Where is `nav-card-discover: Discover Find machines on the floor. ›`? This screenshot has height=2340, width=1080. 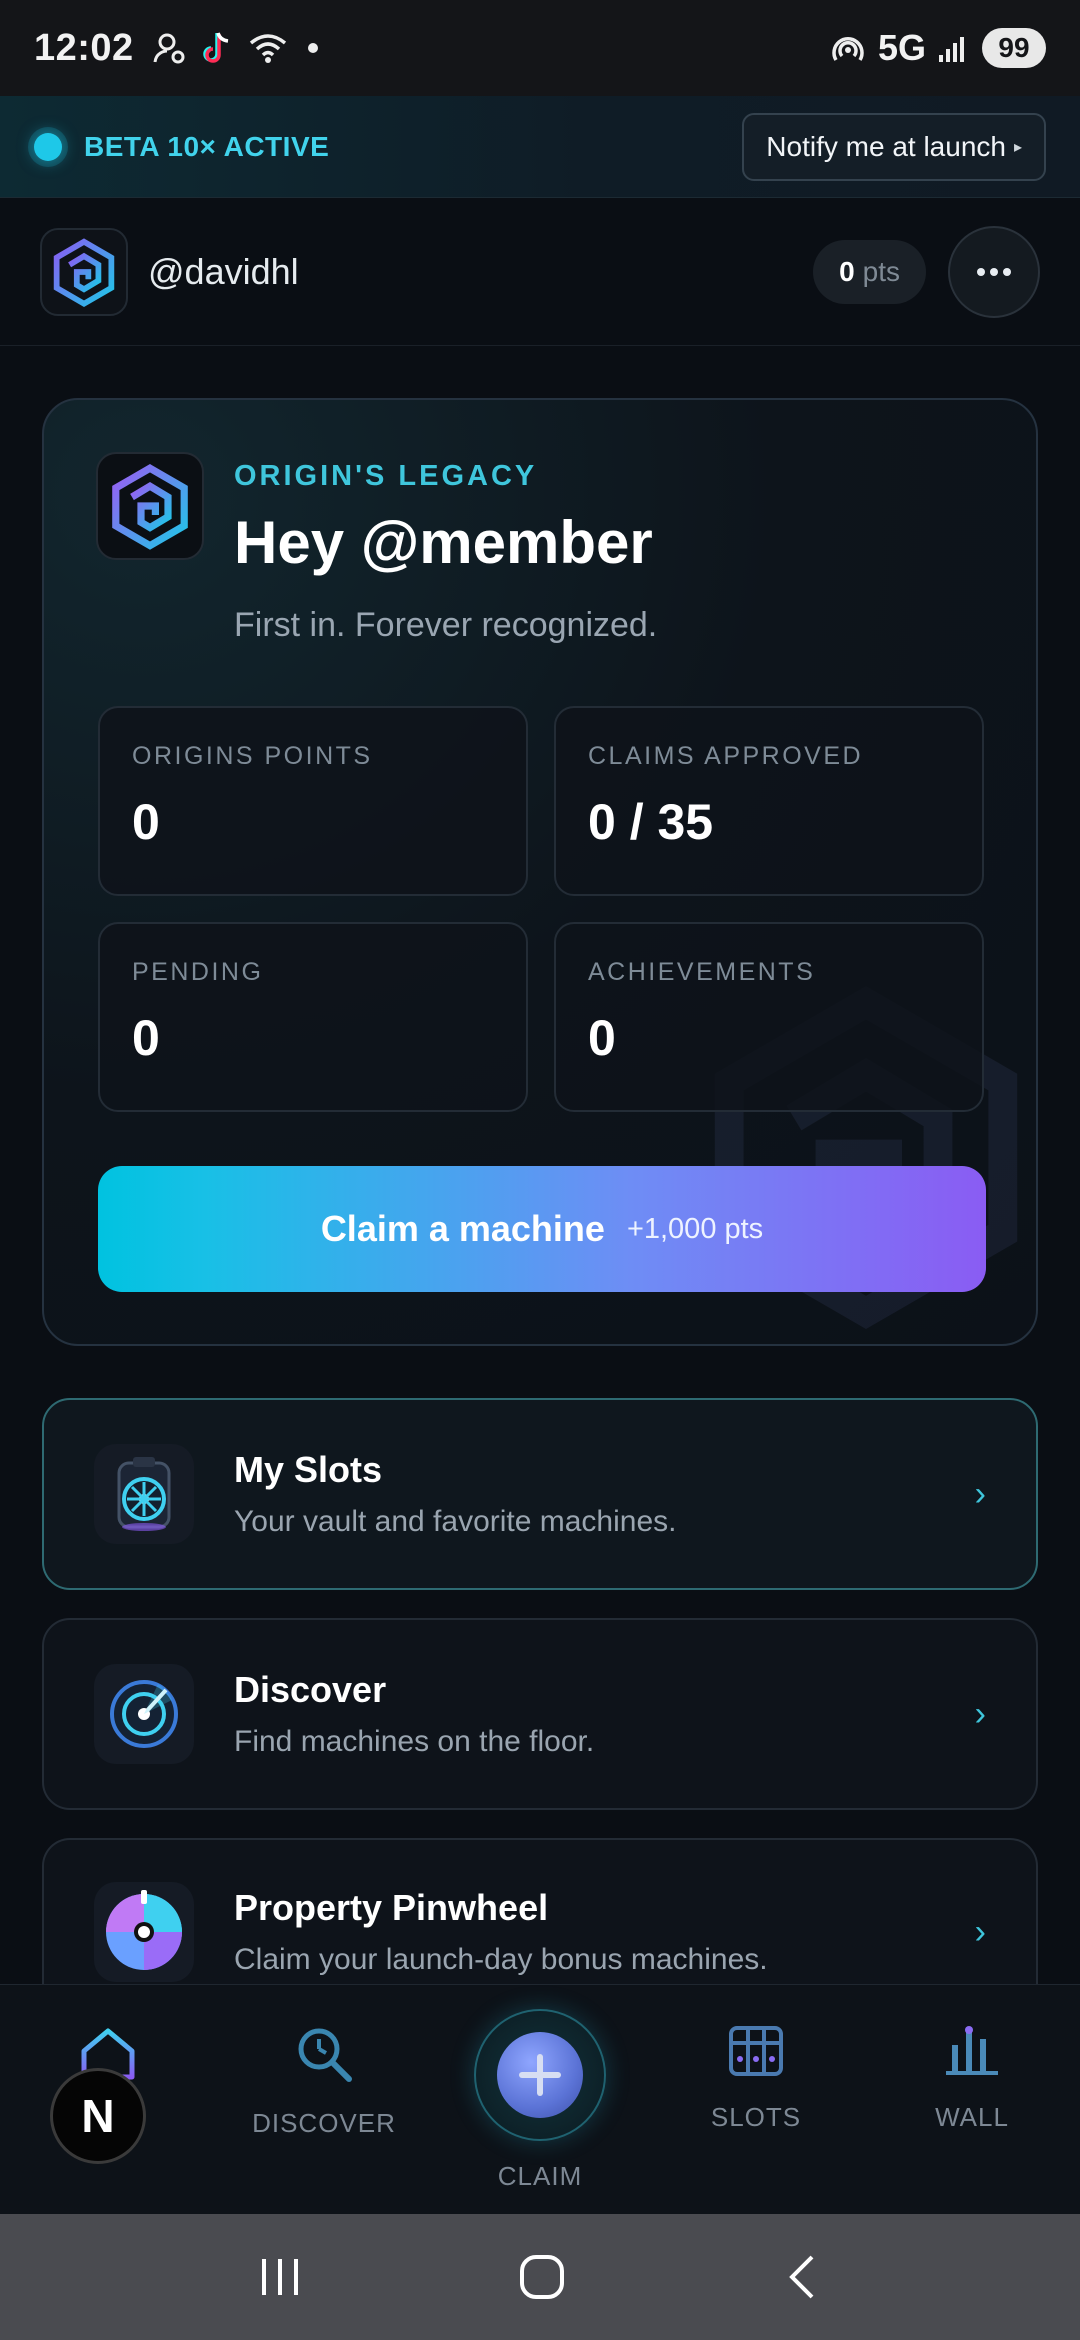
nav-card-discover: Discover Find machines on the floor. › is located at coordinates (540, 1714).